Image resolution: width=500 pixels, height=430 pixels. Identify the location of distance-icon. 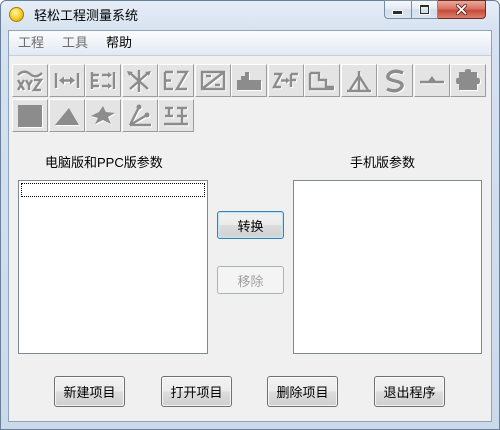
(67, 80).